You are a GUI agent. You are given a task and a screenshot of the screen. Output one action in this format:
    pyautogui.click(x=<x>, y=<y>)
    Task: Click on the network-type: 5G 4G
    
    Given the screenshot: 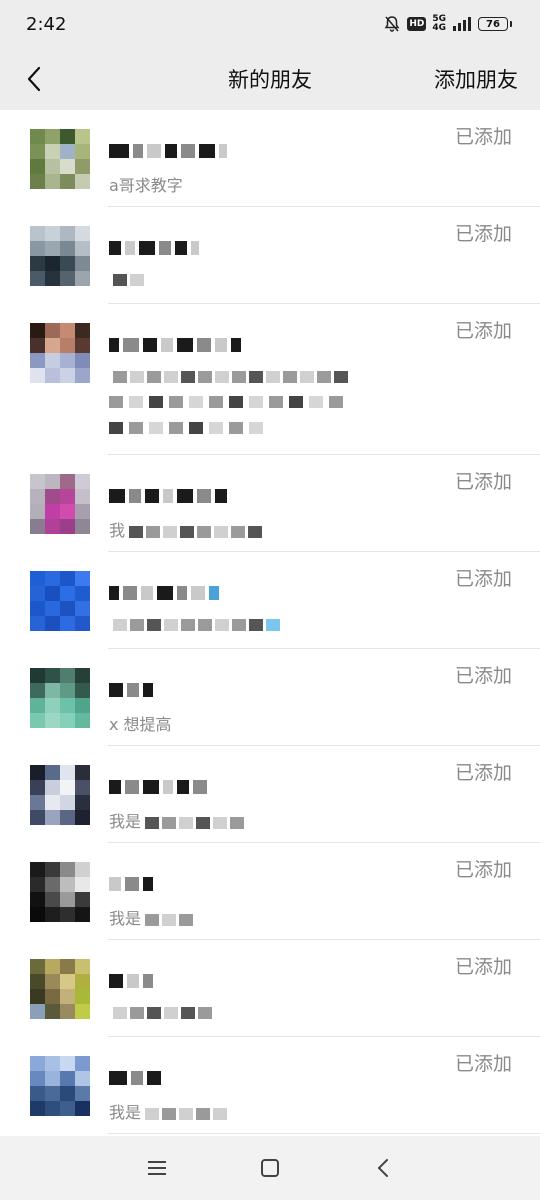 What is the action you would take?
    pyautogui.click(x=439, y=23)
    